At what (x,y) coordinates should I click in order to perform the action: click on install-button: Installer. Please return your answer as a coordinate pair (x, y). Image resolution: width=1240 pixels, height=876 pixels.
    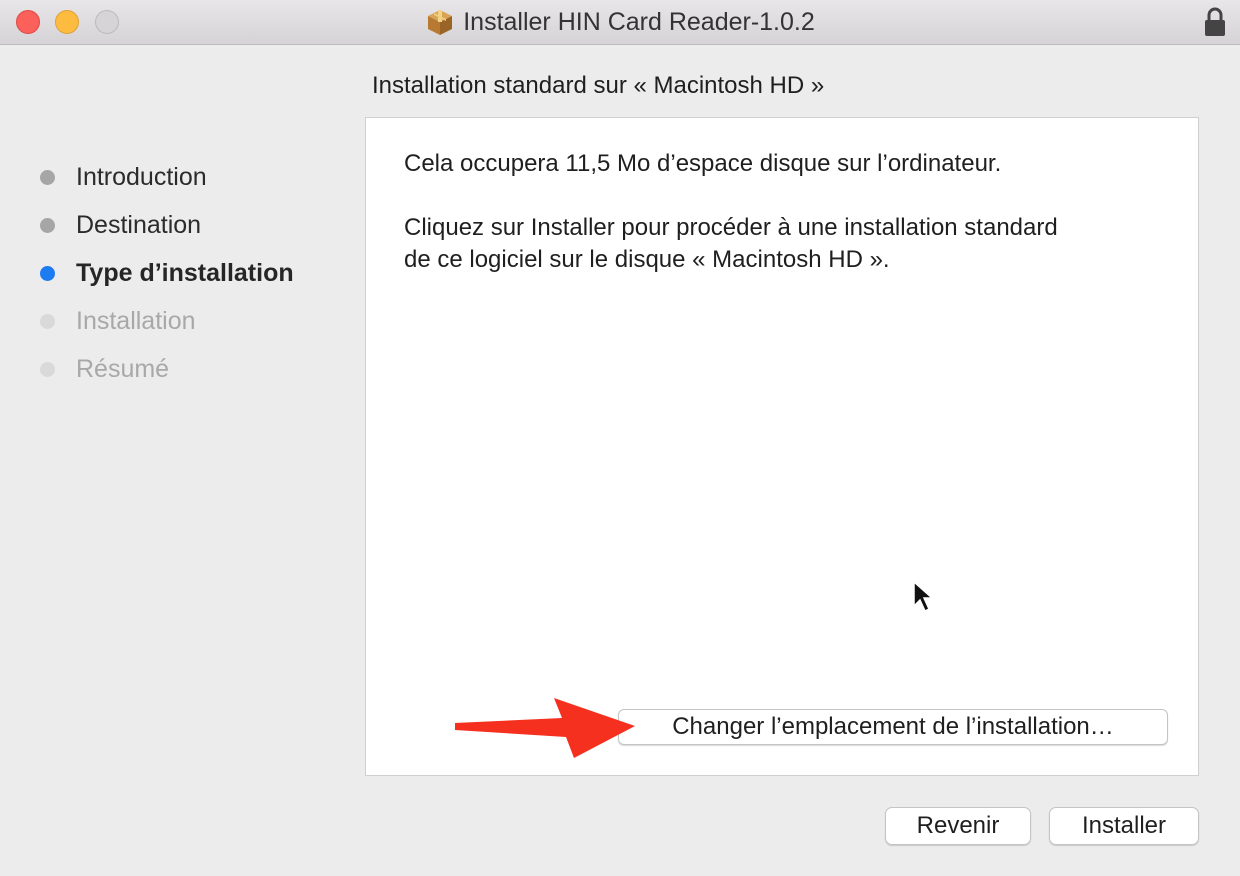
    Looking at the image, I should click on (1124, 826).